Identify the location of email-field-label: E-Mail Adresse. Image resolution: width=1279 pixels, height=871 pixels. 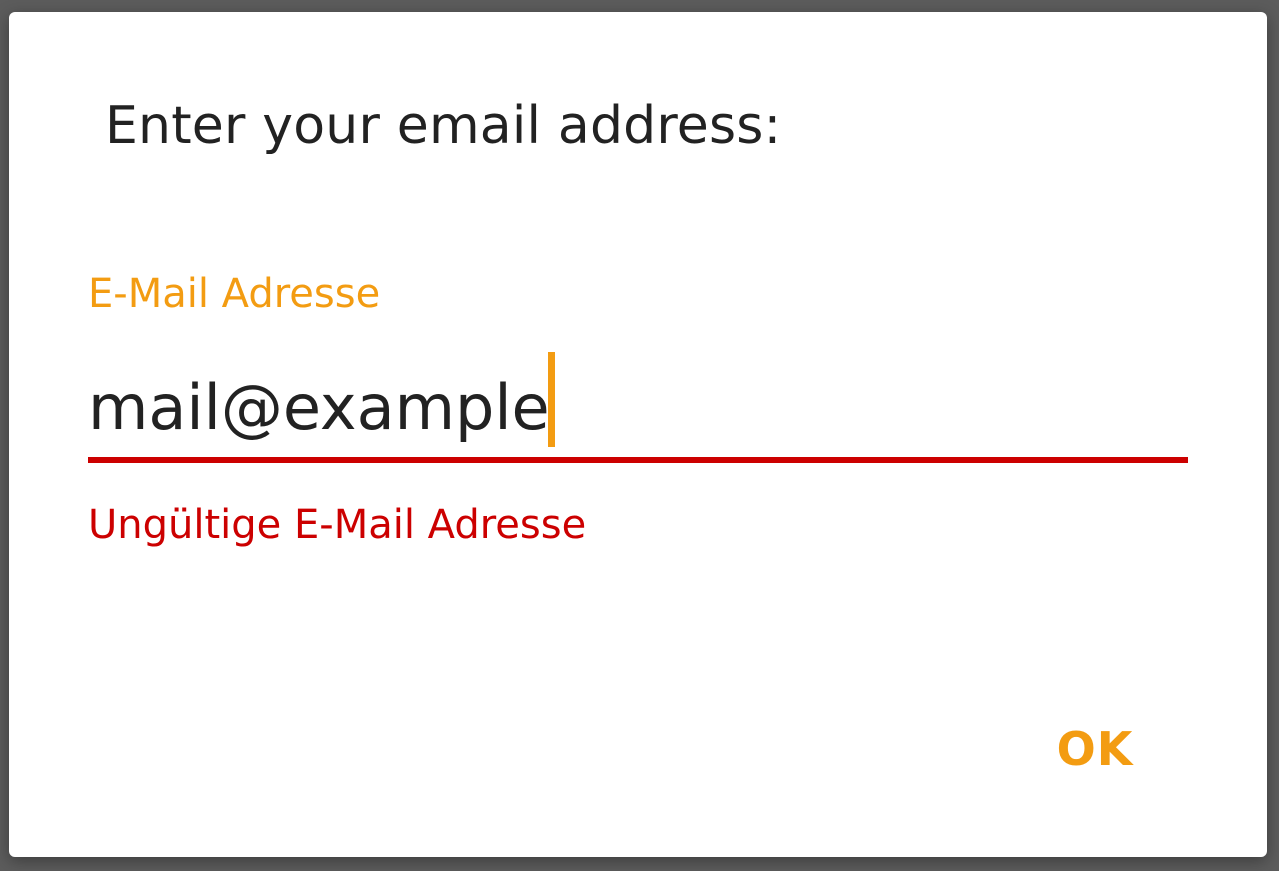
(234, 294).